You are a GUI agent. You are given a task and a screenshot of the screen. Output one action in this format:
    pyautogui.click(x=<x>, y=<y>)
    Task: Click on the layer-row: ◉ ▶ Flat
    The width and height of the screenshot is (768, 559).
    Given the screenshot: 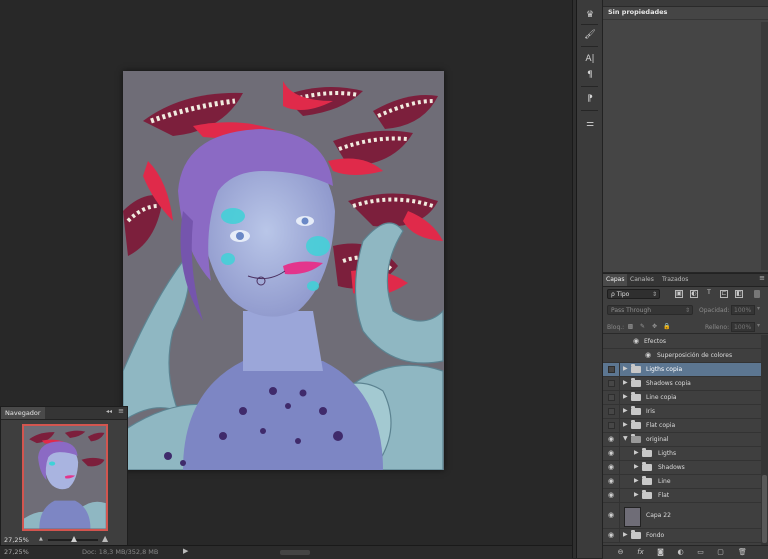 What is the action you would take?
    pyautogui.click(x=682, y=496)
    